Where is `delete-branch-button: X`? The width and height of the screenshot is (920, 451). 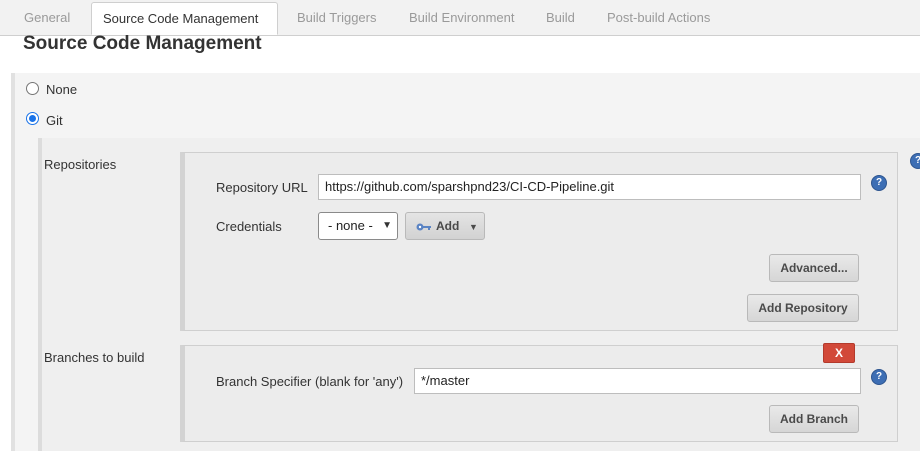
delete-branch-button: X is located at coordinates (839, 353).